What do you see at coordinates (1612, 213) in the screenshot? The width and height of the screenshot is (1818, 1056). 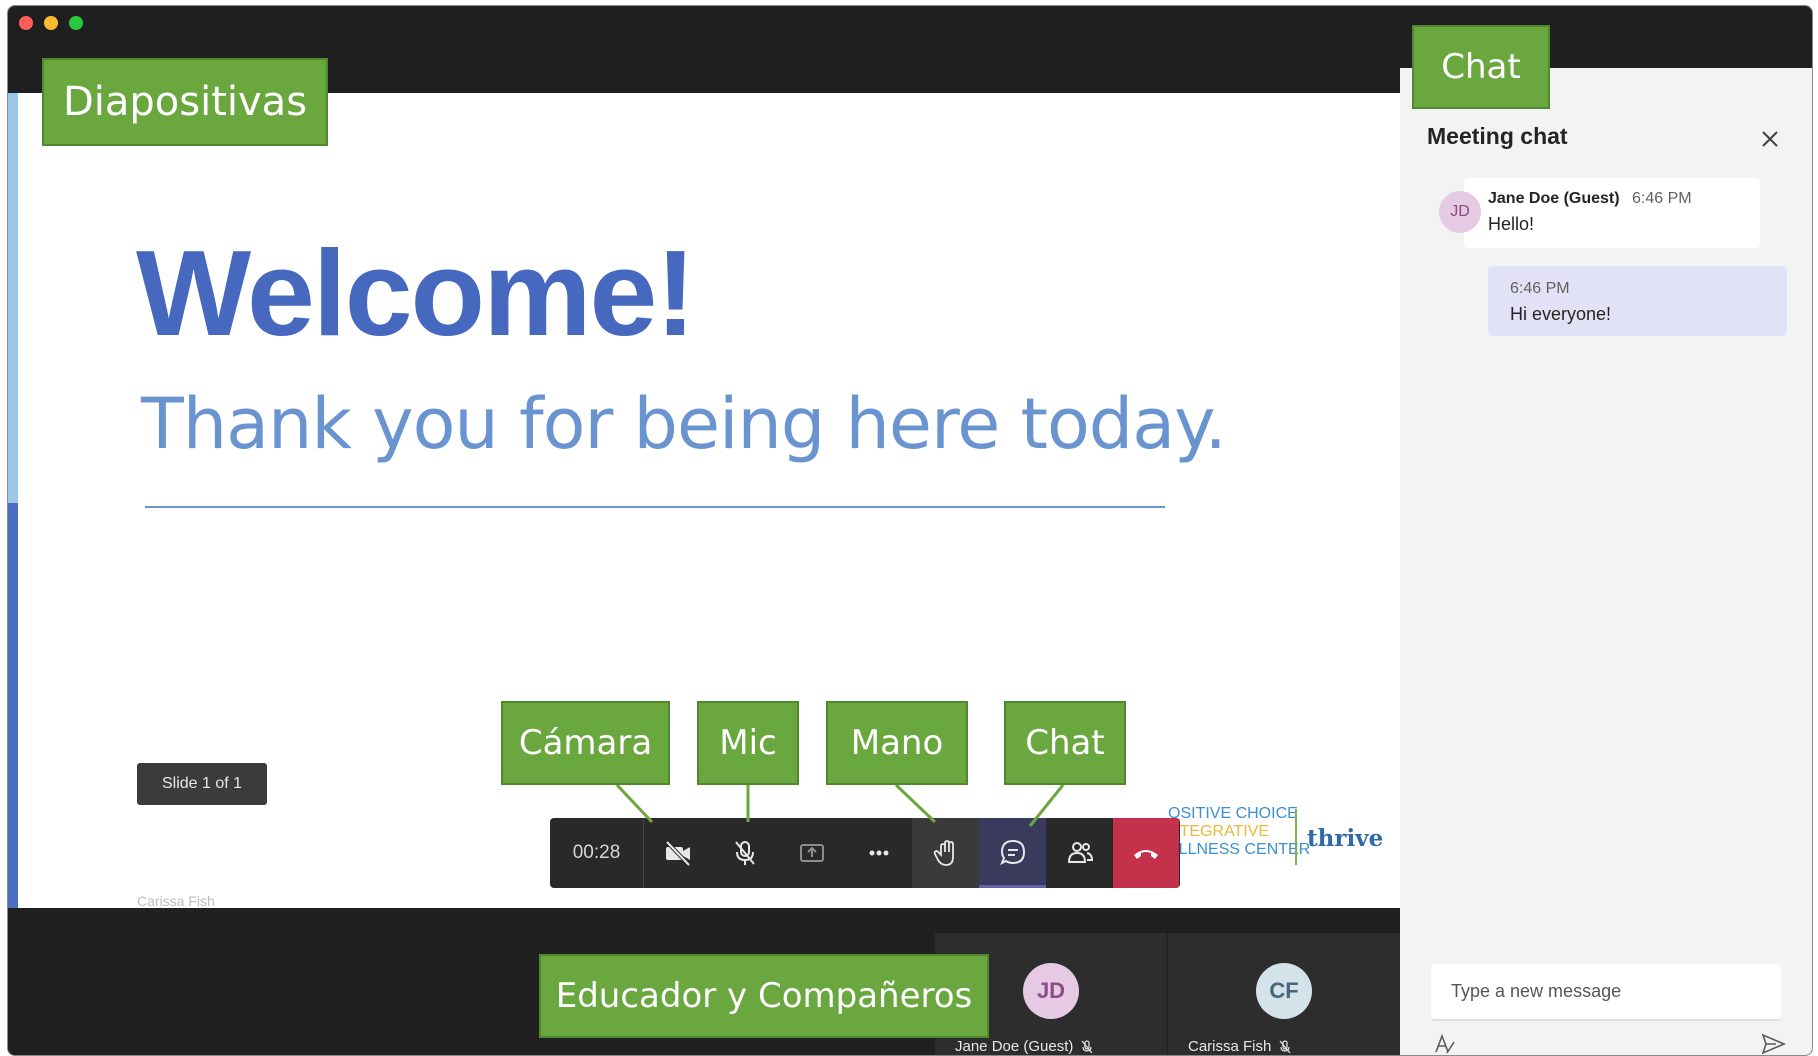 I see `chat-message: Jane Doe (Guest) 6:46 PM Hello!` at bounding box center [1612, 213].